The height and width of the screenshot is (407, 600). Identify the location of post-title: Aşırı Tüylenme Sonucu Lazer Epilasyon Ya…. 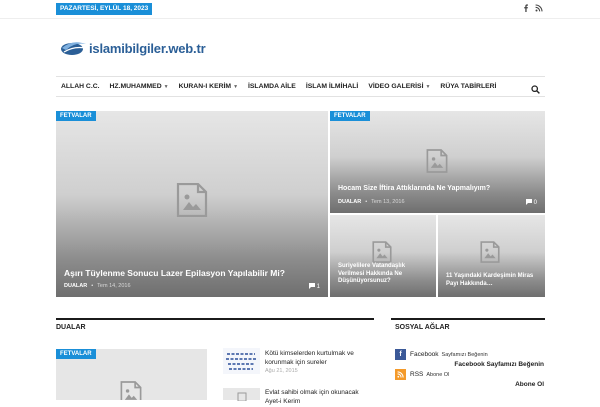
(189, 273).